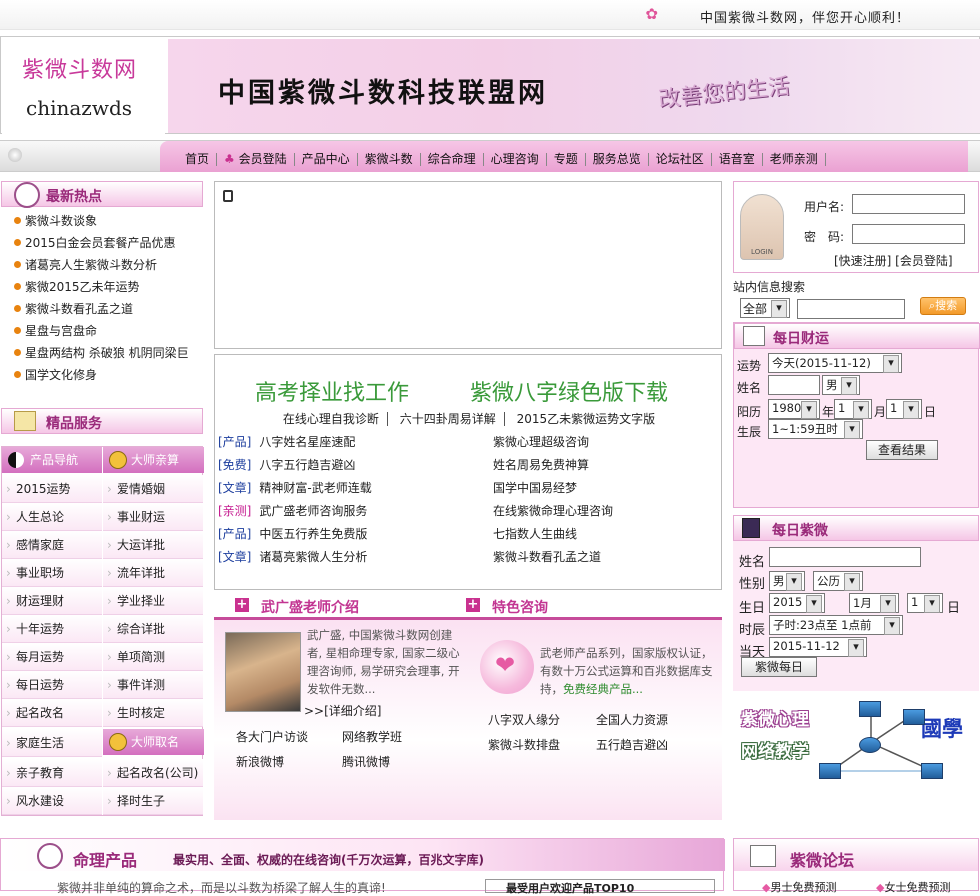 The height and width of the screenshot is (896, 980). I want to click on service-link: 每月运势, so click(52, 657).